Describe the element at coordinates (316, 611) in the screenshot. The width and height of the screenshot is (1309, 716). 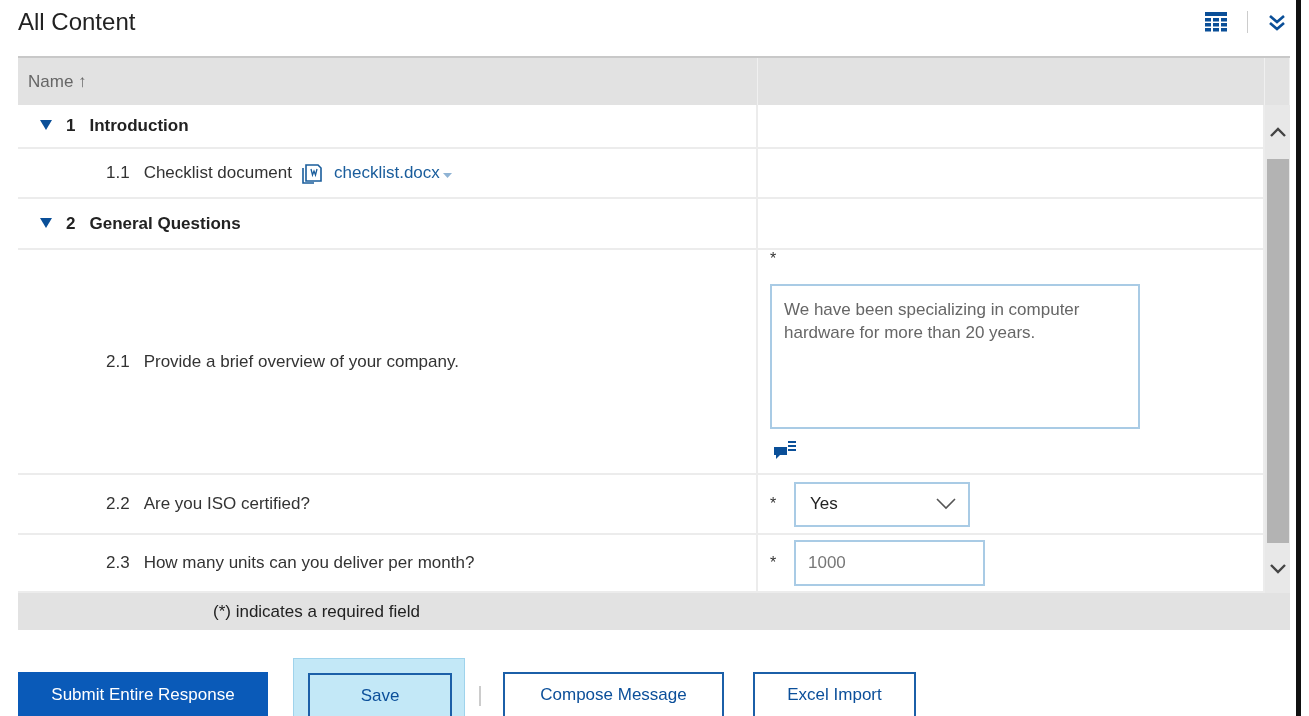
I see `footer-note: (*) indicates a required field` at that location.